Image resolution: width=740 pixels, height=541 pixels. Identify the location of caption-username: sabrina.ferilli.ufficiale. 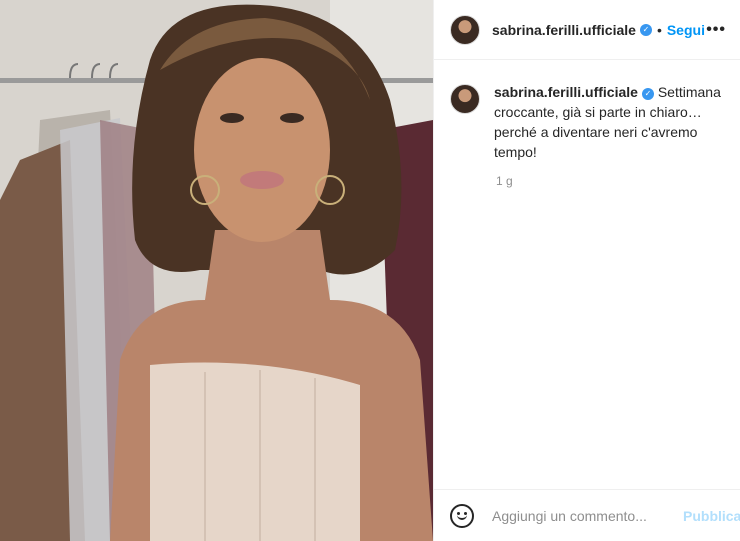
(566, 92).